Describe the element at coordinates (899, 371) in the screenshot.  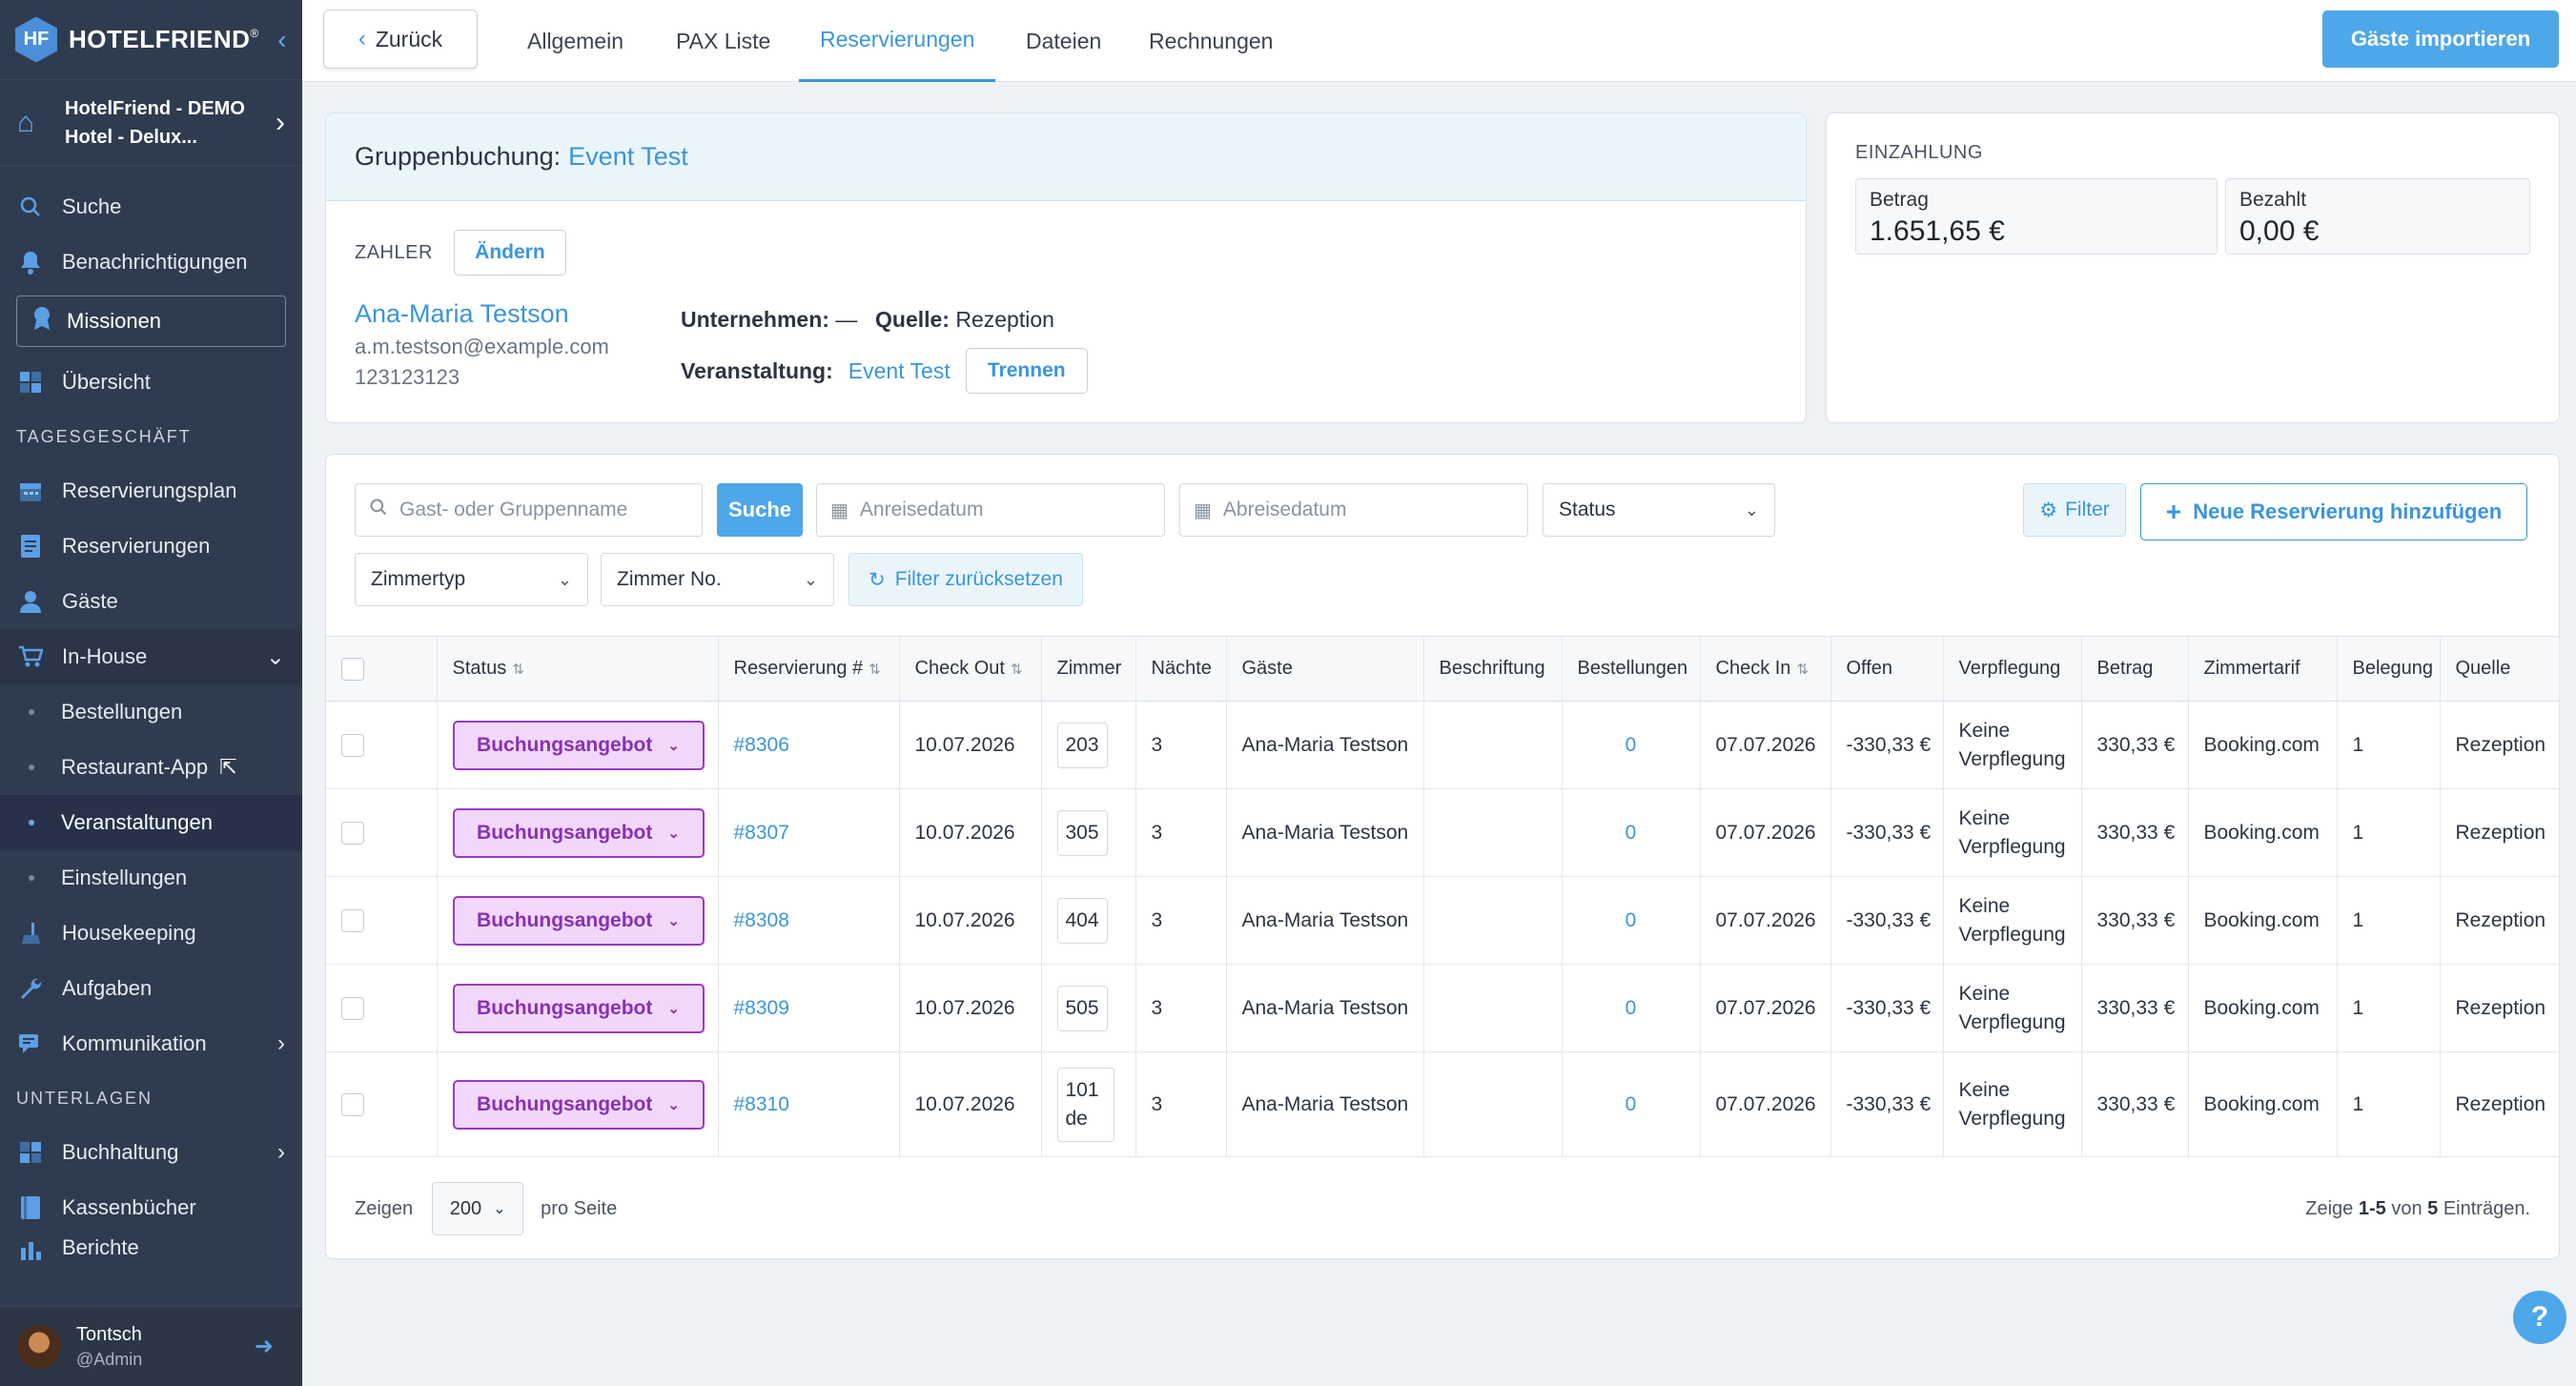
I see `event-link: Event Test` at that location.